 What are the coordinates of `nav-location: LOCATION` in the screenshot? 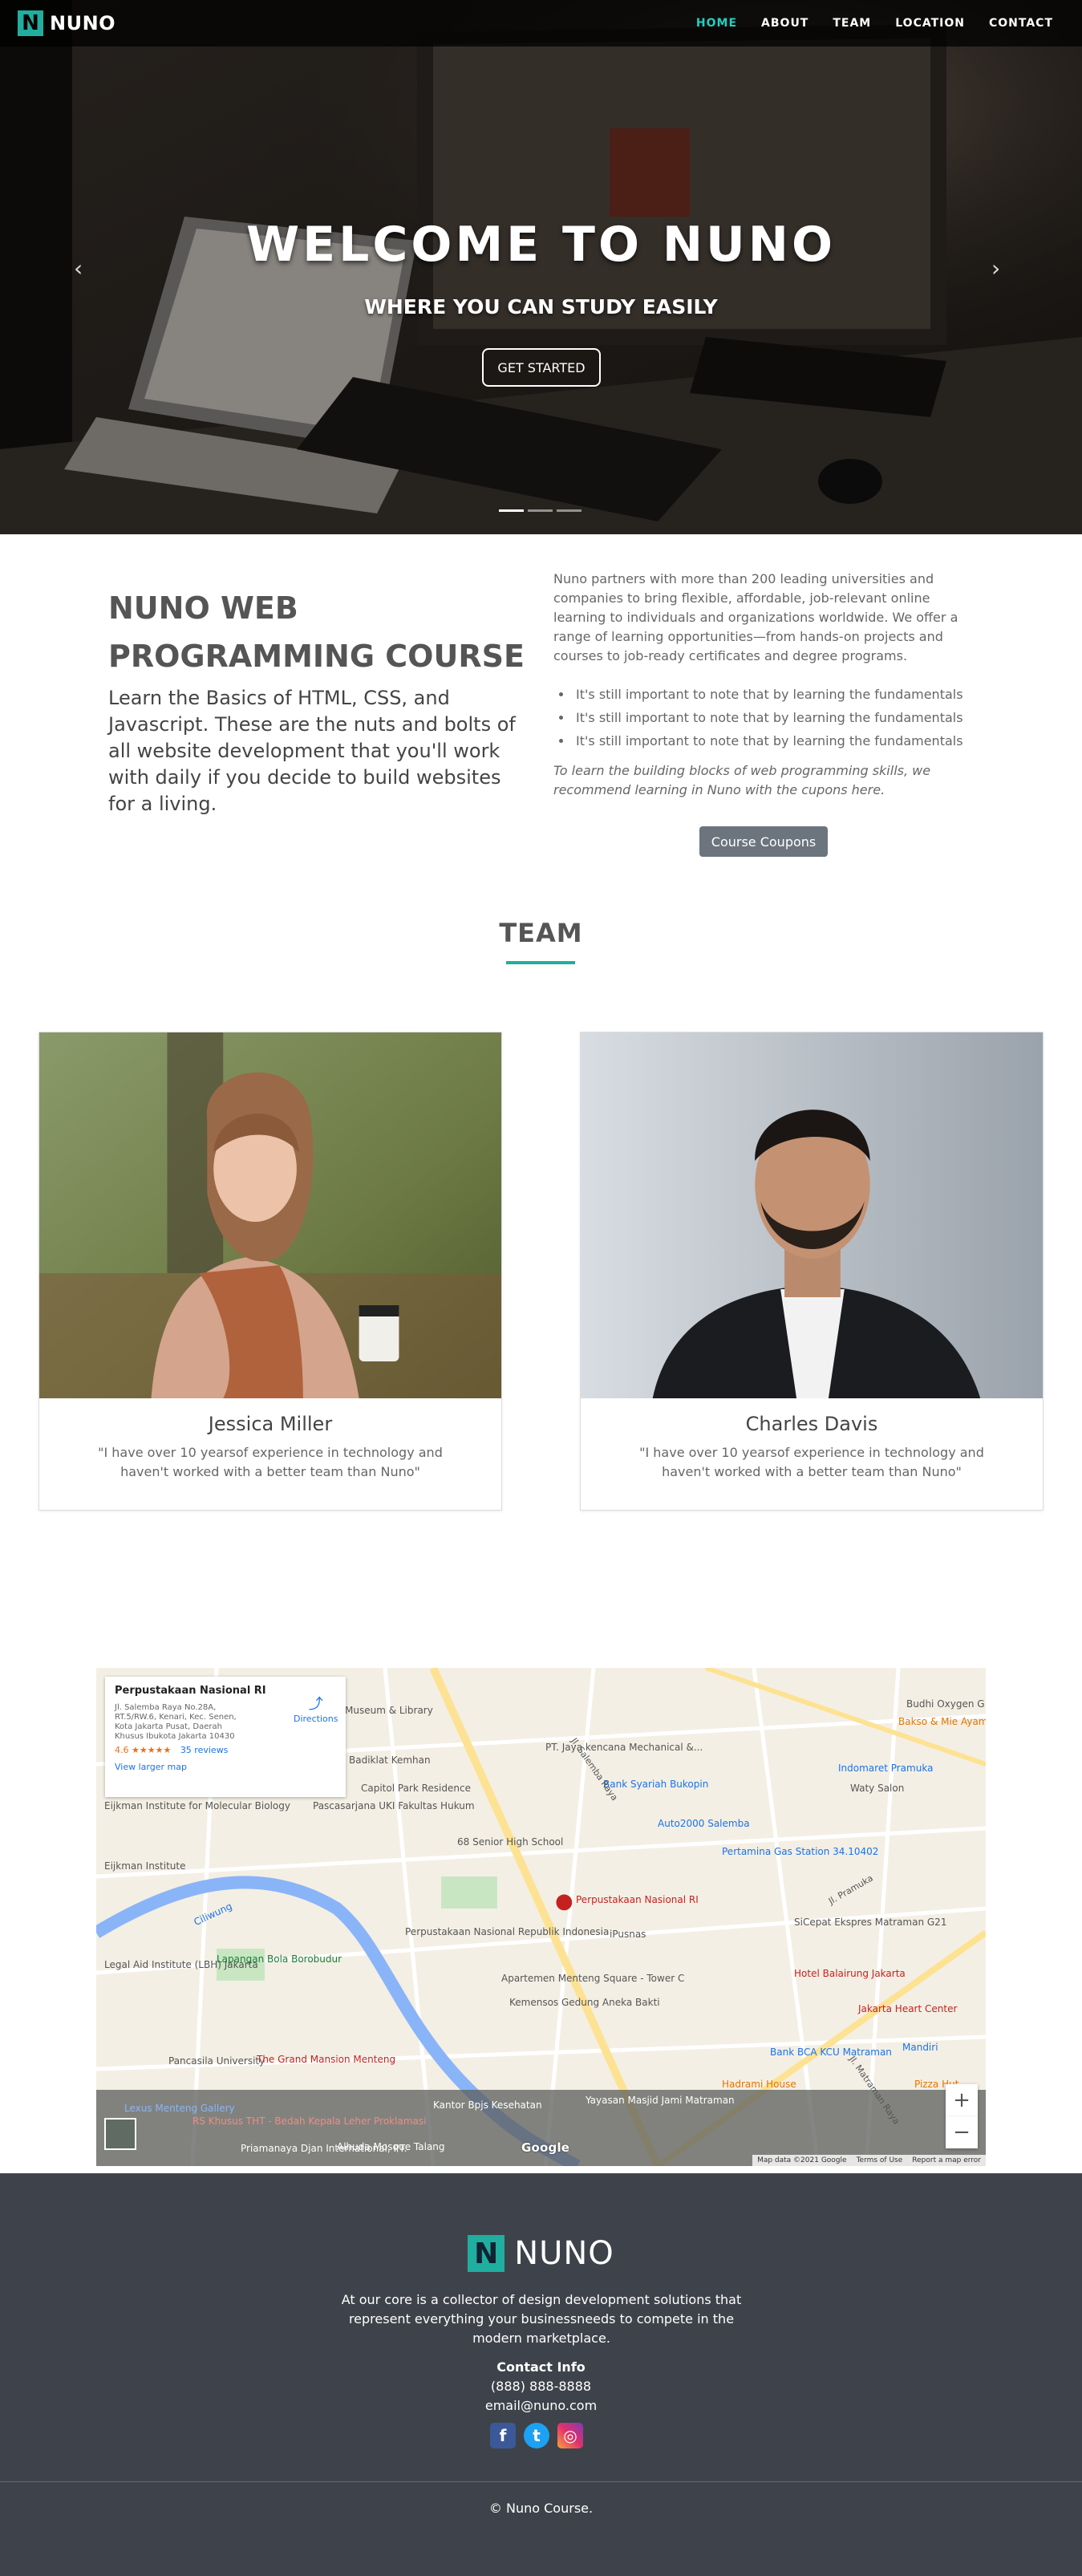 It's located at (930, 23).